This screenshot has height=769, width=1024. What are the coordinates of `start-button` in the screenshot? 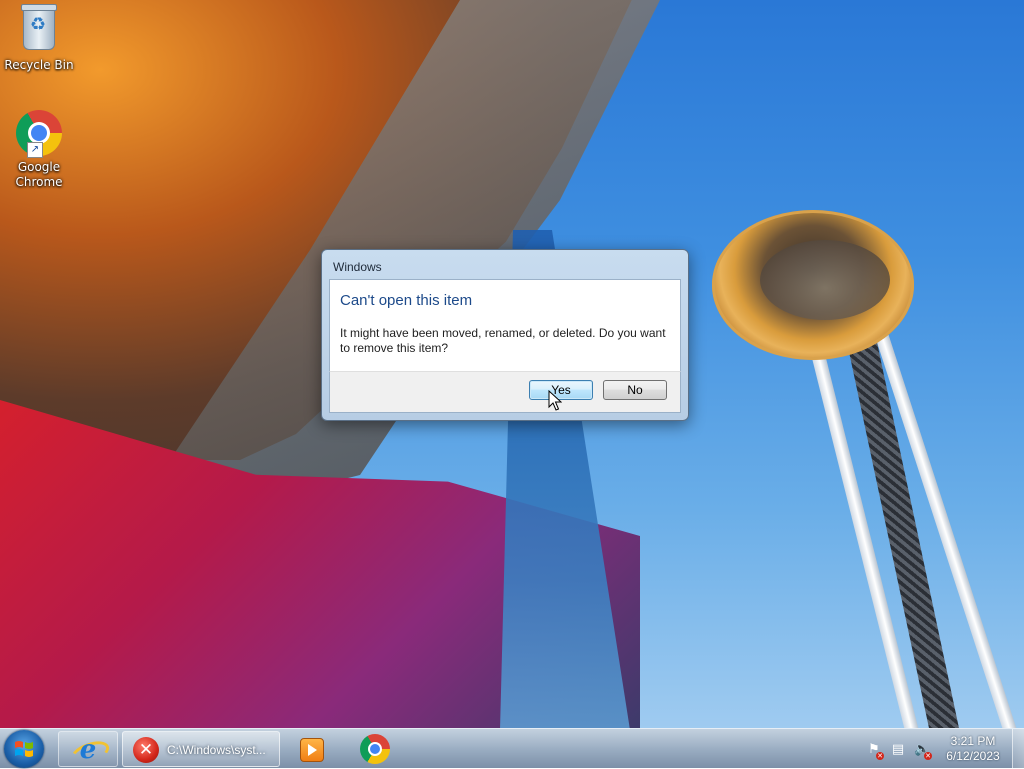 It's located at (24, 749).